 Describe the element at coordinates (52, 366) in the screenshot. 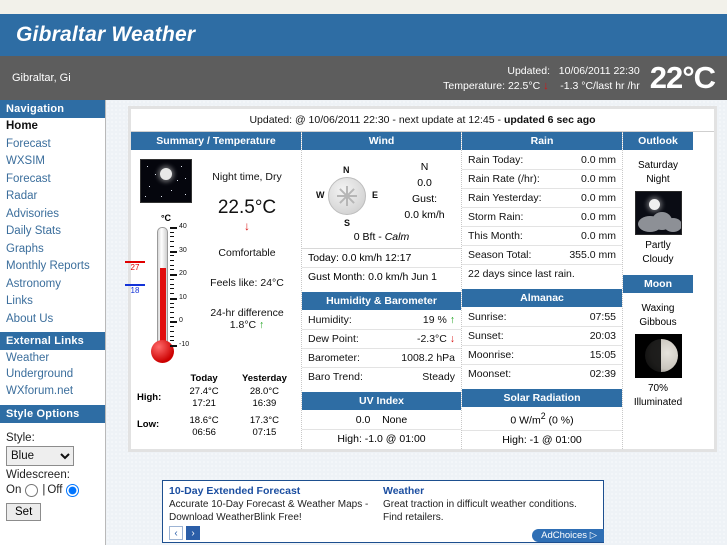

I see `sidebar-item-weather-underground: Weather Underground` at that location.